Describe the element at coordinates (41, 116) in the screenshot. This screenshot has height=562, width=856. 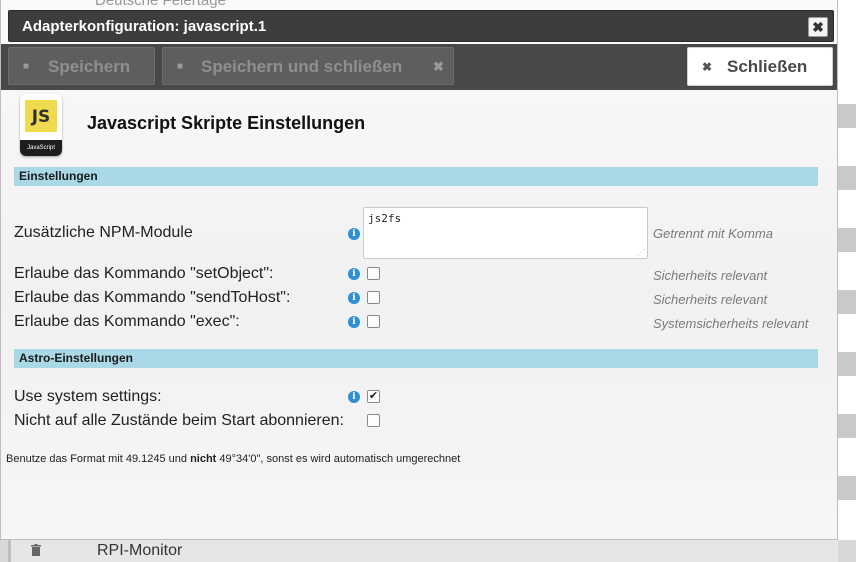
I see `js-logo-text: JS` at that location.